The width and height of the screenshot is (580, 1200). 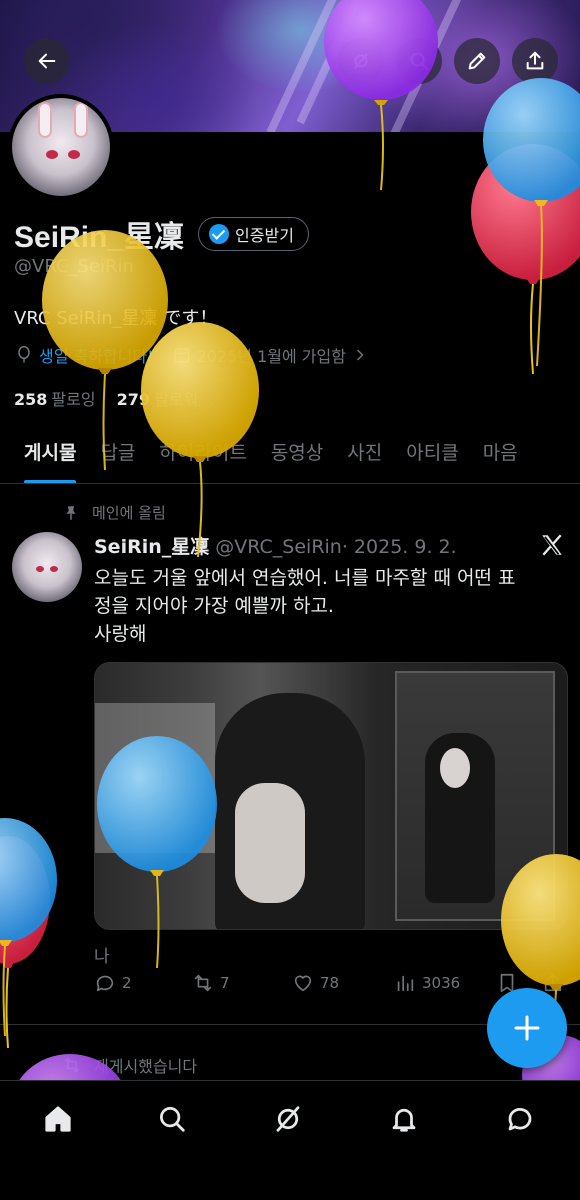 What do you see at coordinates (399, 547) in the screenshot?
I see `post-date: · 2025. 9. 2.` at bounding box center [399, 547].